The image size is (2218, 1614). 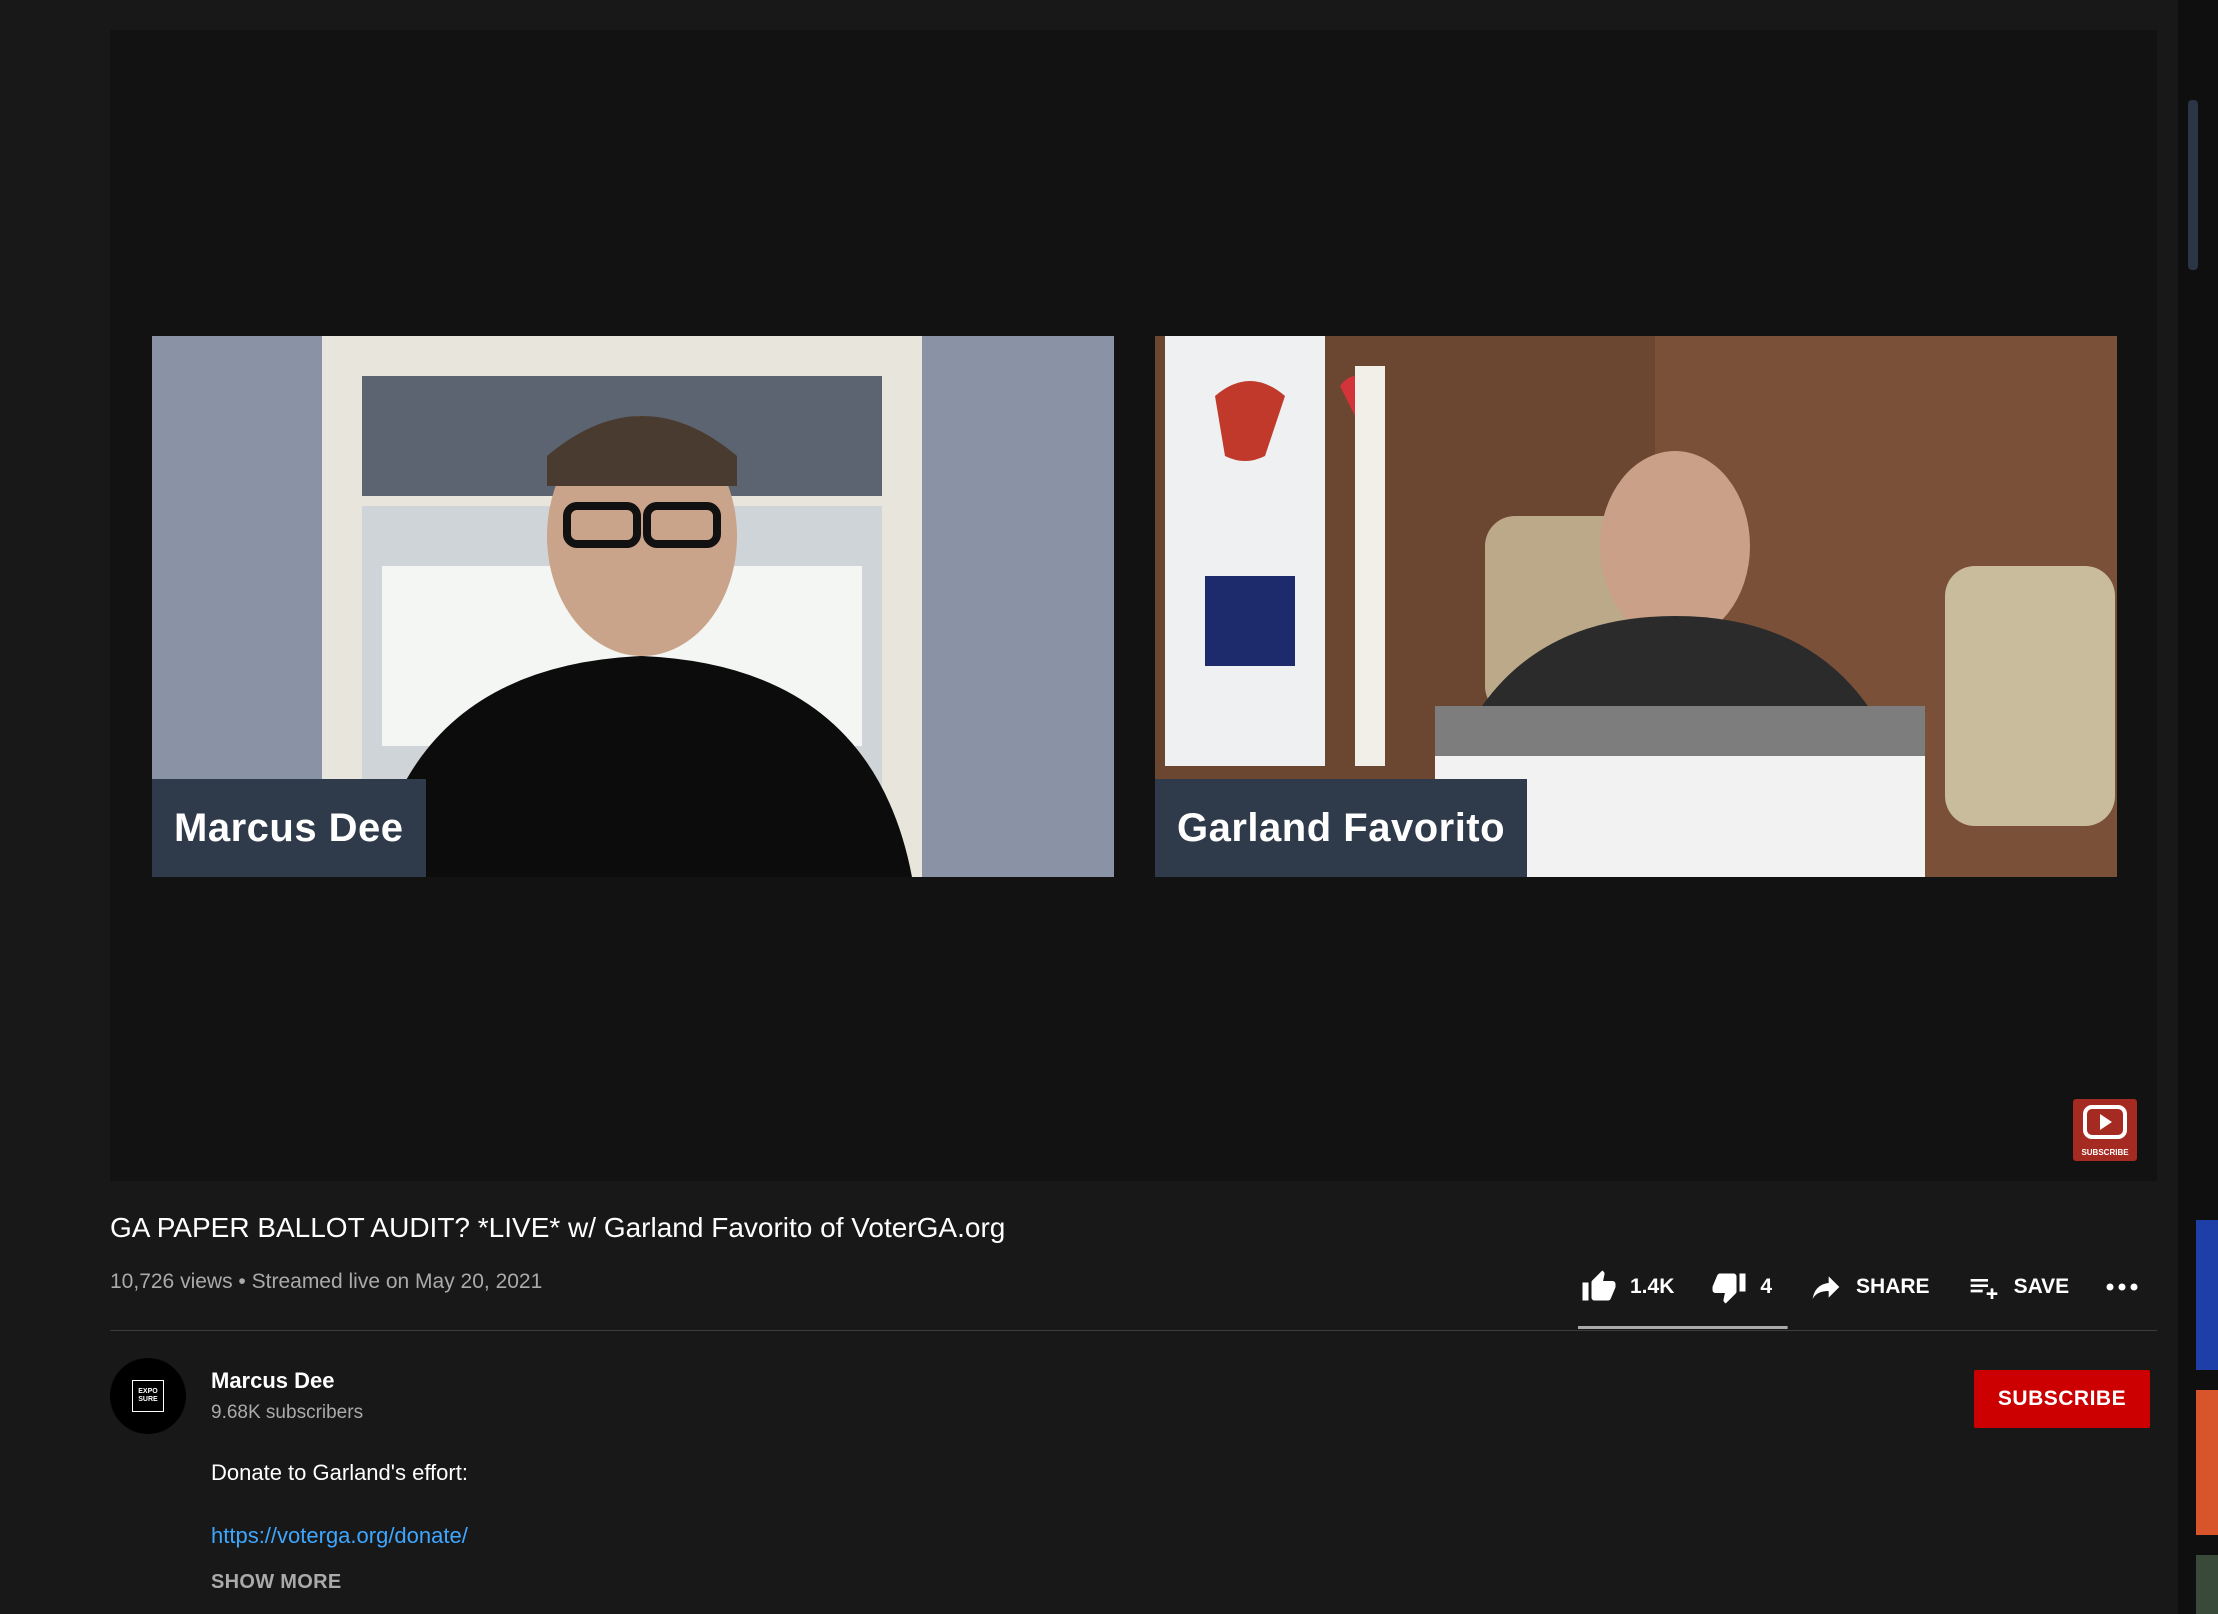 What do you see at coordinates (2122, 1287) in the screenshot?
I see `more-horizontal-icon` at bounding box center [2122, 1287].